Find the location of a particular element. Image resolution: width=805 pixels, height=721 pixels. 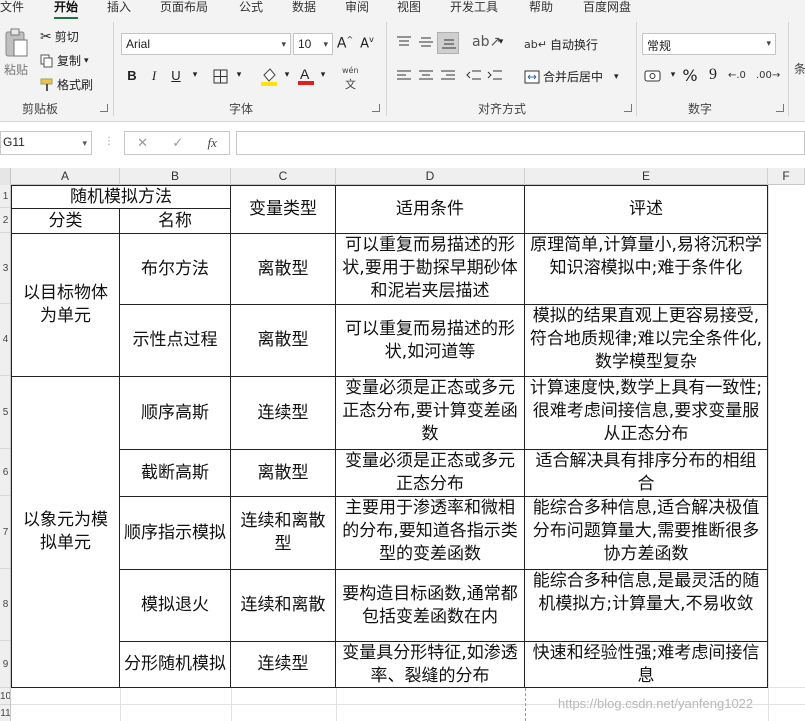

bold-button: B is located at coordinates (132, 75).